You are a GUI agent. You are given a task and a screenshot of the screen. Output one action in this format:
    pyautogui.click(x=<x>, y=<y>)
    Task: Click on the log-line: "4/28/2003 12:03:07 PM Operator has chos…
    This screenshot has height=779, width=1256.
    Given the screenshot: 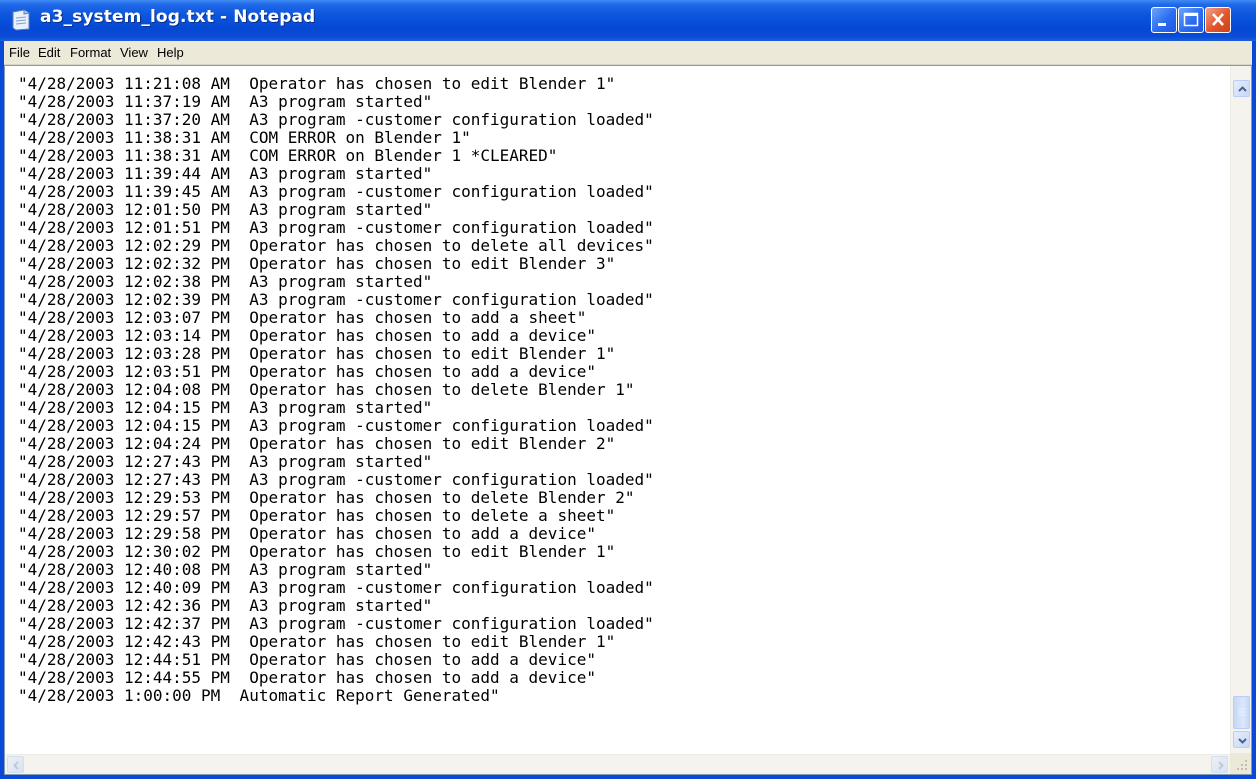 What is the action you would take?
    pyautogui.click(x=302, y=317)
    